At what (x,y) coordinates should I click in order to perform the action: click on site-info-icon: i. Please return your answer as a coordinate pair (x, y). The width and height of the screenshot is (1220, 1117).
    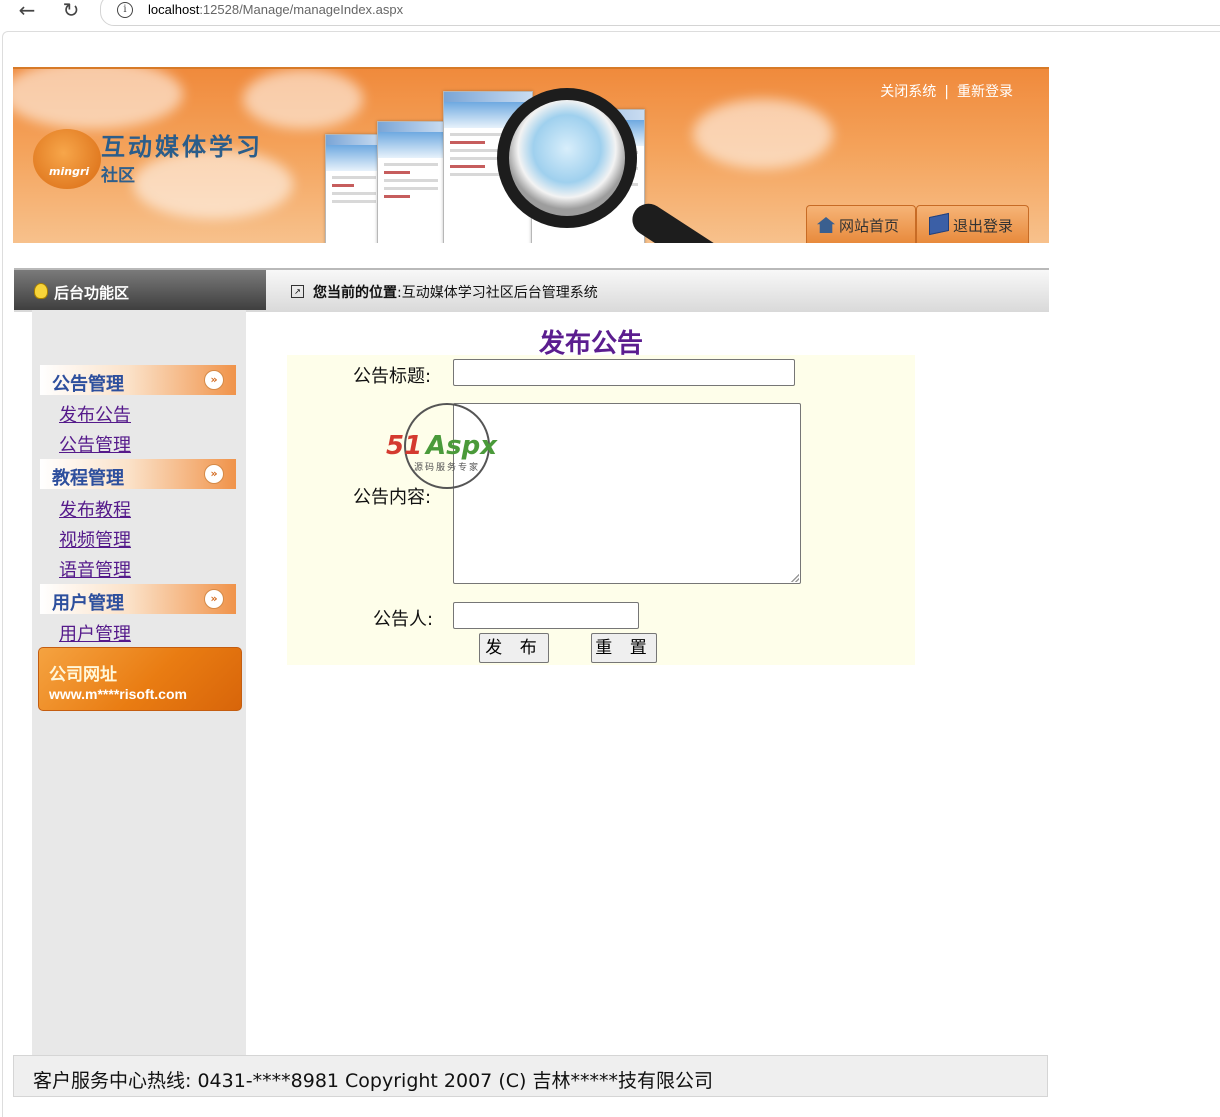
    Looking at the image, I should click on (125, 10).